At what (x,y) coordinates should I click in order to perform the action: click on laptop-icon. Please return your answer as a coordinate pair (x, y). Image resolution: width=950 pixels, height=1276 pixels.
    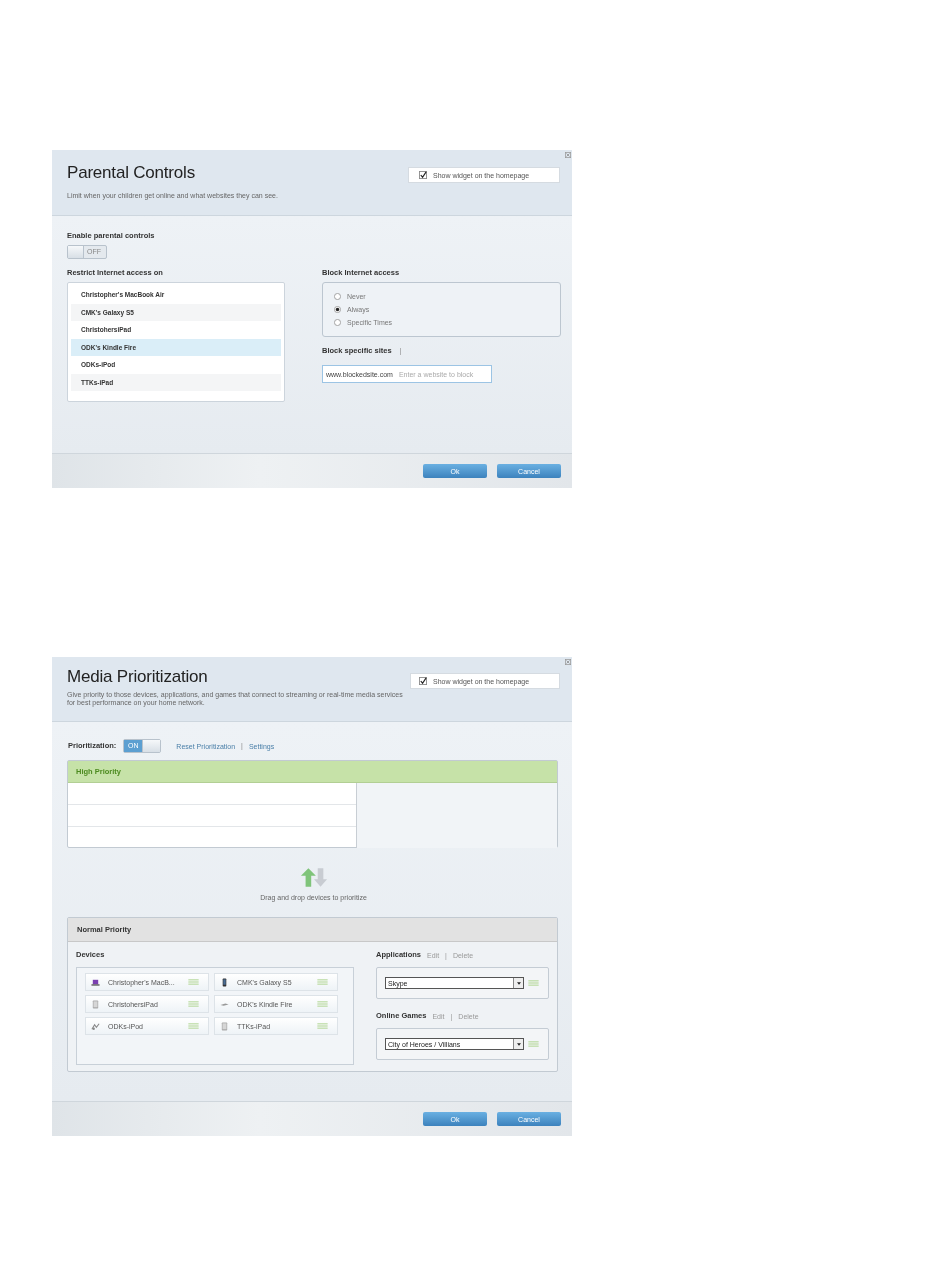
    Looking at the image, I should click on (95, 982).